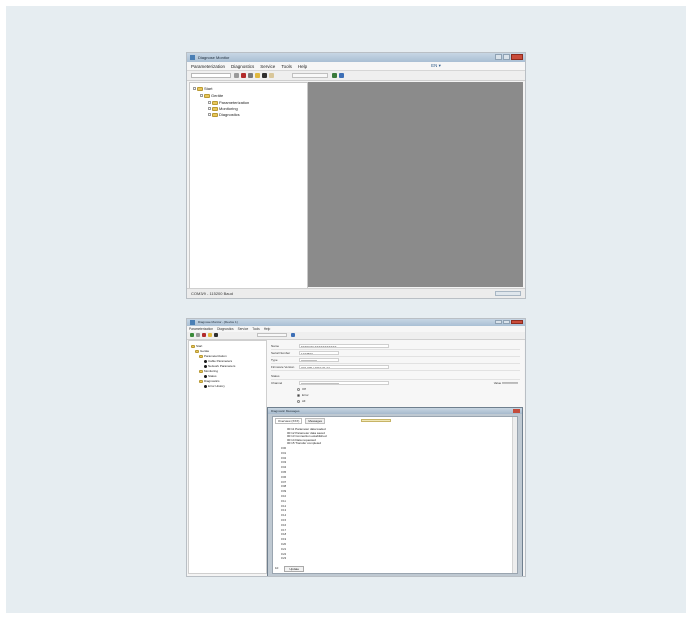 The height and width of the screenshot is (619, 692). I want to click on property-value: 1234567, so click(319, 353).